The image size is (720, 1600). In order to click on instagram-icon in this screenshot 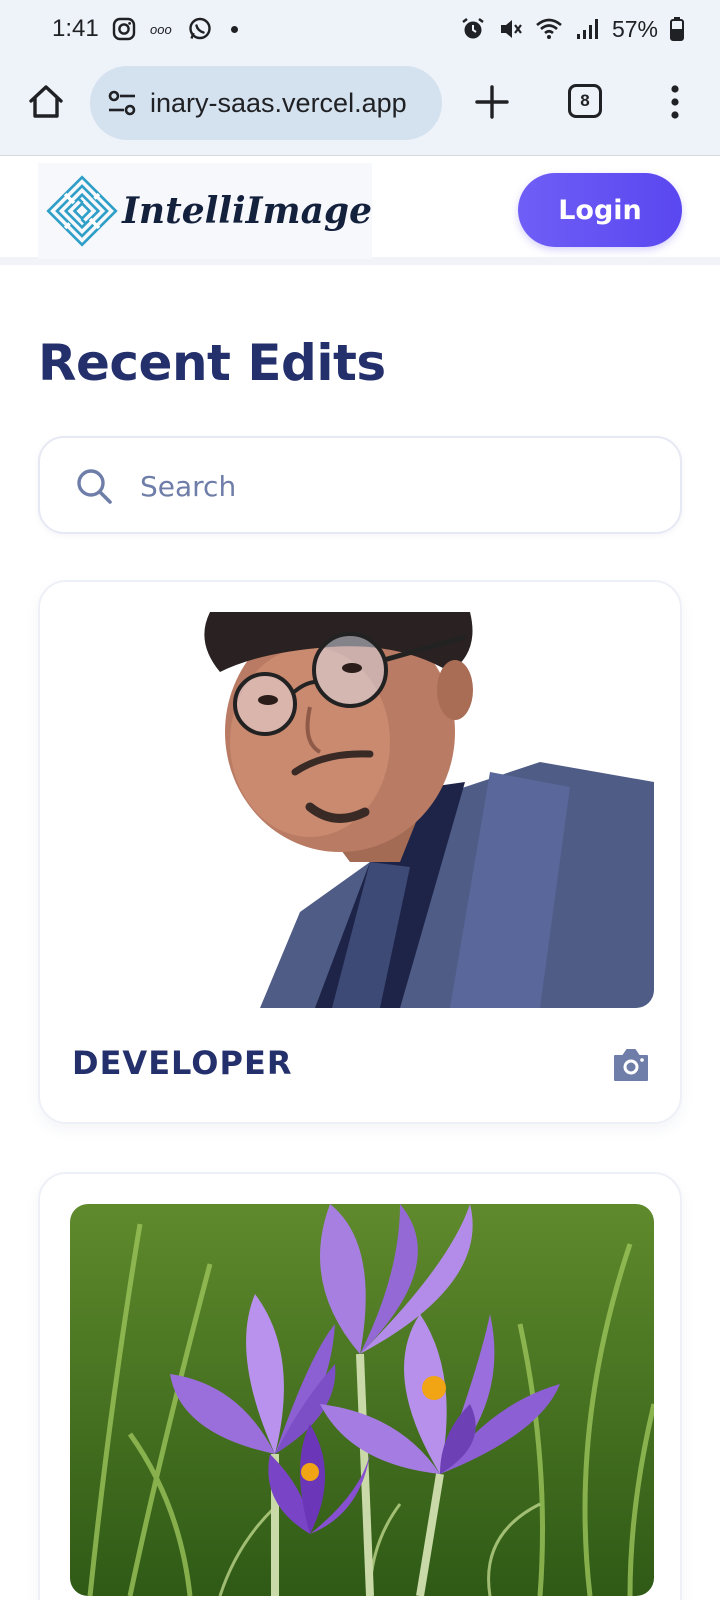, I will do `click(123, 29)`.